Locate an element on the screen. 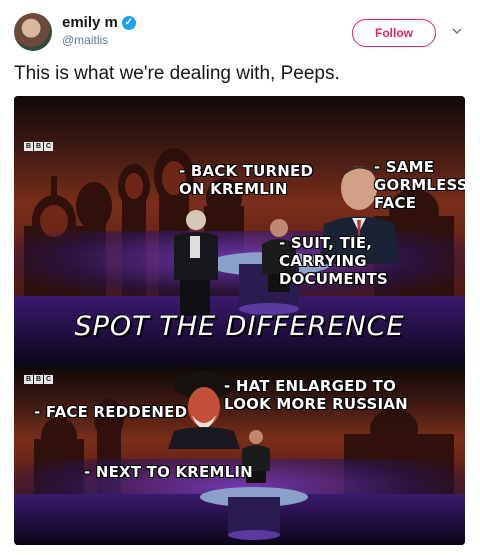  chevron-down-icon is located at coordinates (457, 31).